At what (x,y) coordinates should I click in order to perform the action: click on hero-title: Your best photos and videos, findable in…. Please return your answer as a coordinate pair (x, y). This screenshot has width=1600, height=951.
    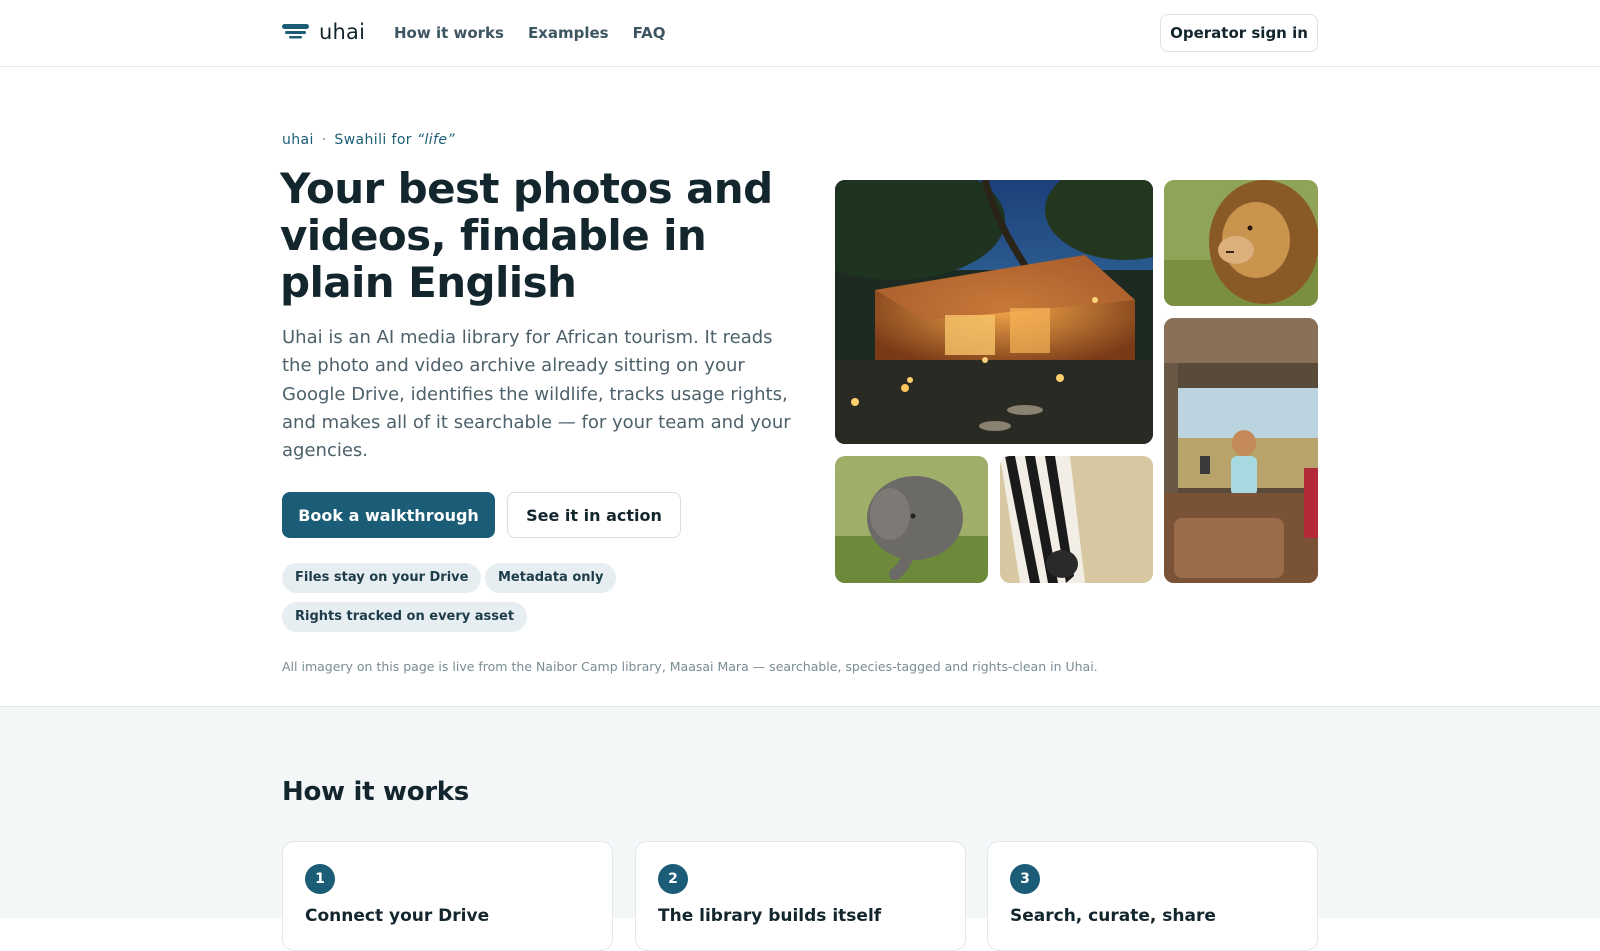
    Looking at the image, I should click on (526, 235).